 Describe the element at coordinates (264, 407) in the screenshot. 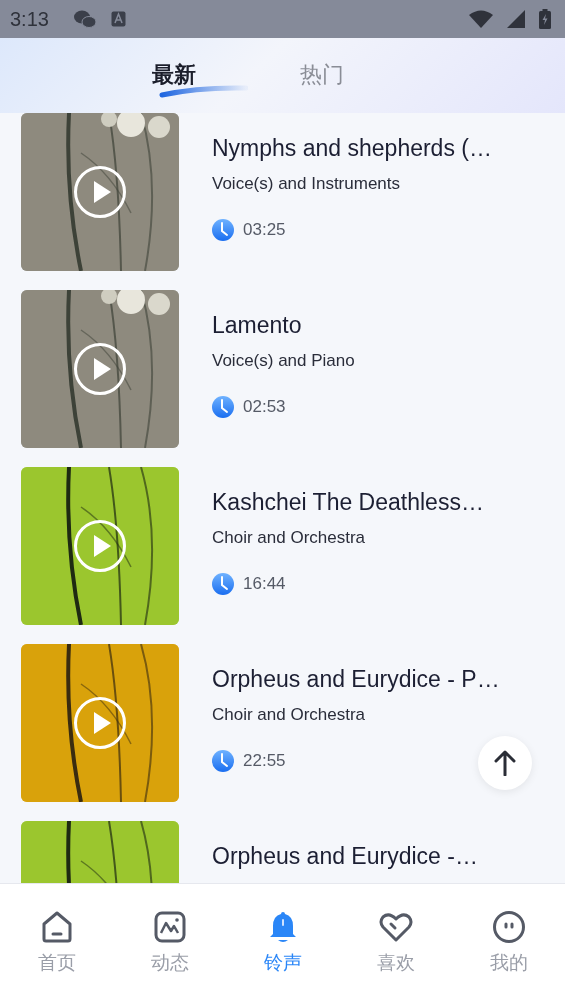

I see `track-duration: 02:53` at that location.